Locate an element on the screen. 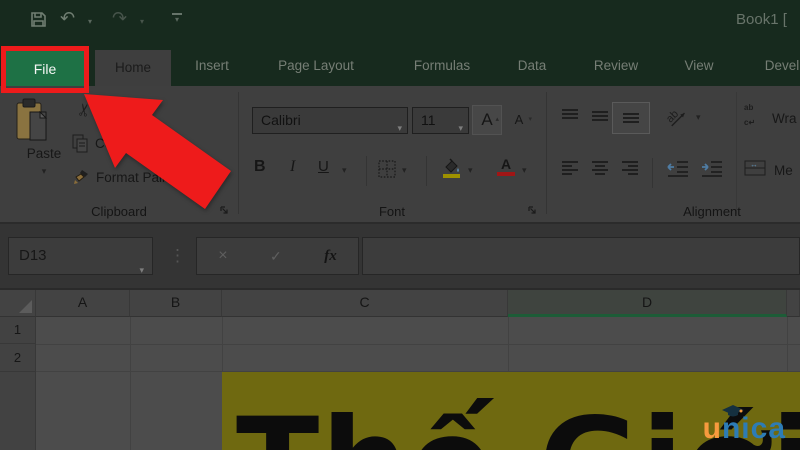 This screenshot has height=450, width=800. unica-watermark: unica is located at coordinates (744, 429).